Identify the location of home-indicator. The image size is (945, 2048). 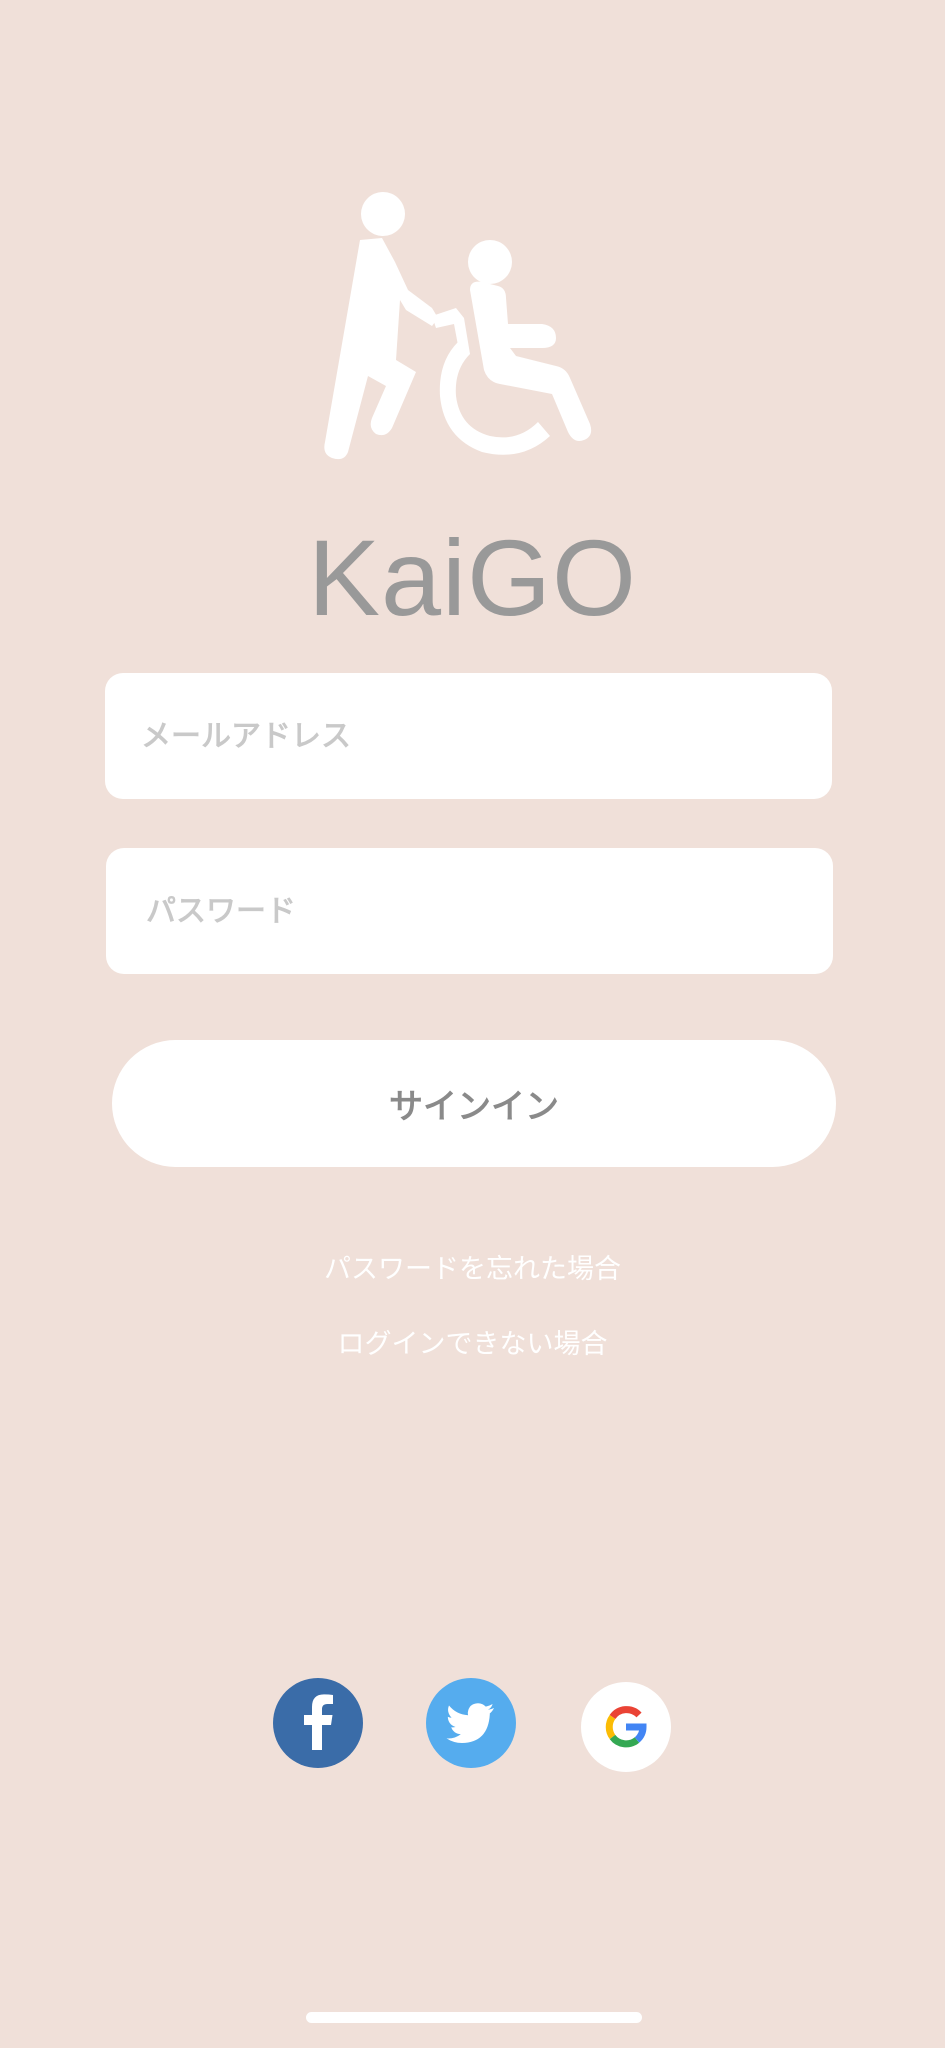
(474, 2017).